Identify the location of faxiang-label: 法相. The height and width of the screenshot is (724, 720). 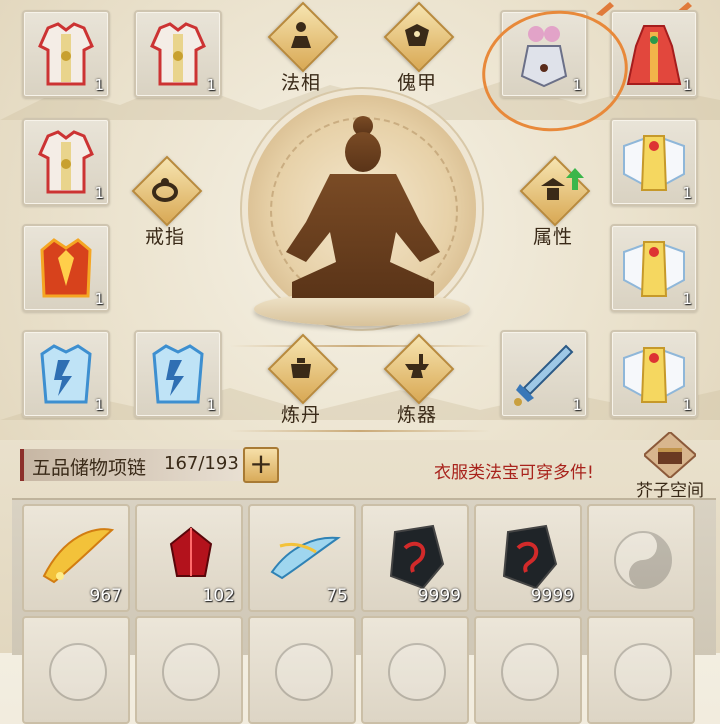
(300, 83).